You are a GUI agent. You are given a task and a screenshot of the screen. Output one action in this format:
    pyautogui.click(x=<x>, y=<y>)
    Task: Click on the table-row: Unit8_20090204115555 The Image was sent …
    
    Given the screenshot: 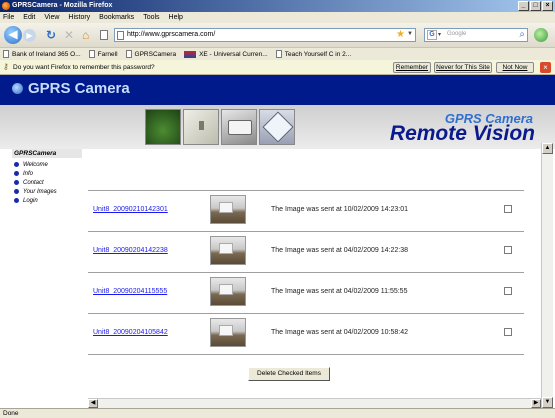 What is the action you would take?
    pyautogui.click(x=306, y=293)
    